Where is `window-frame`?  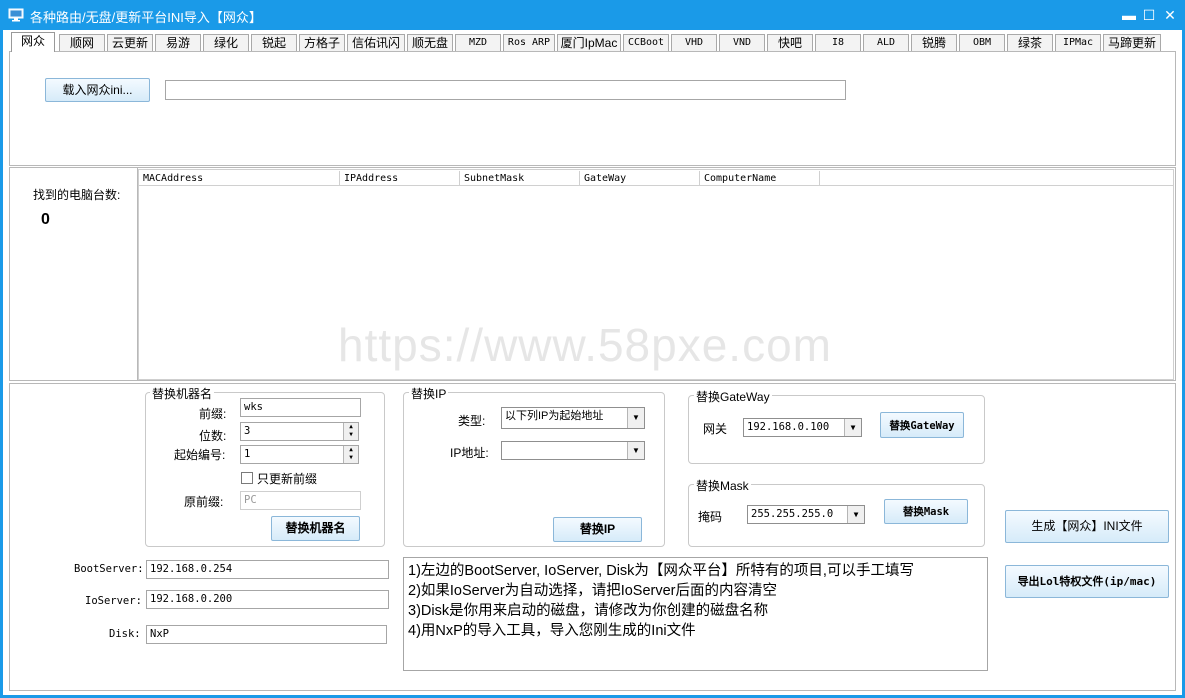 window-frame is located at coordinates (1, 364).